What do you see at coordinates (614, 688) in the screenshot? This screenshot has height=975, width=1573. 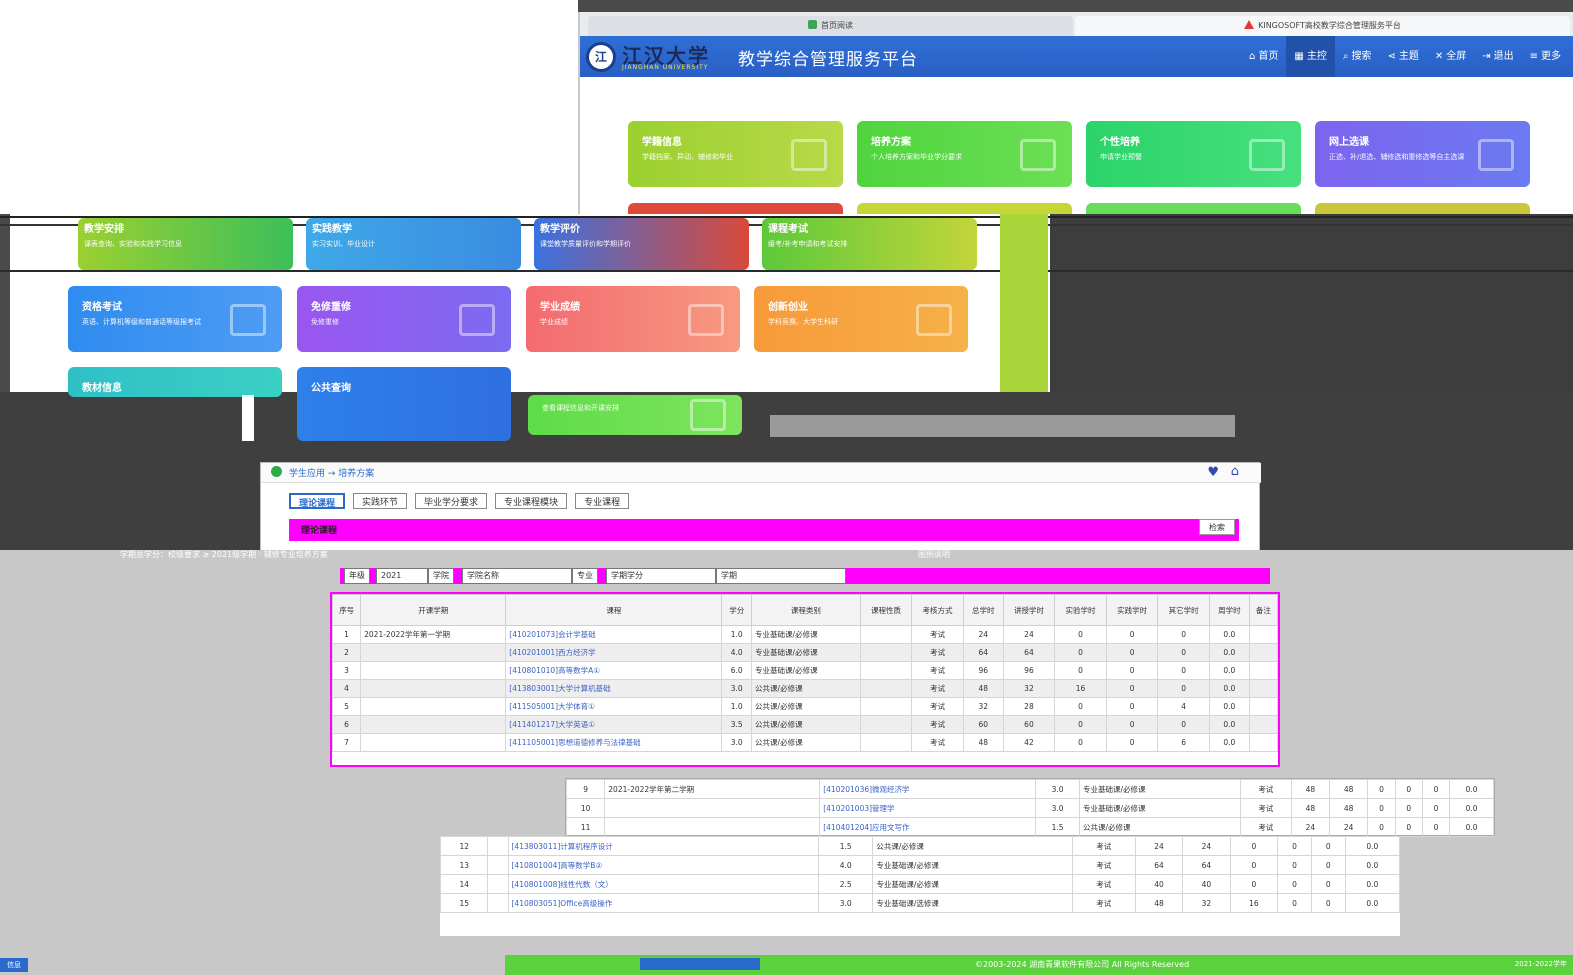 I see `table-cell: [413803001]大学计算机基础` at bounding box center [614, 688].